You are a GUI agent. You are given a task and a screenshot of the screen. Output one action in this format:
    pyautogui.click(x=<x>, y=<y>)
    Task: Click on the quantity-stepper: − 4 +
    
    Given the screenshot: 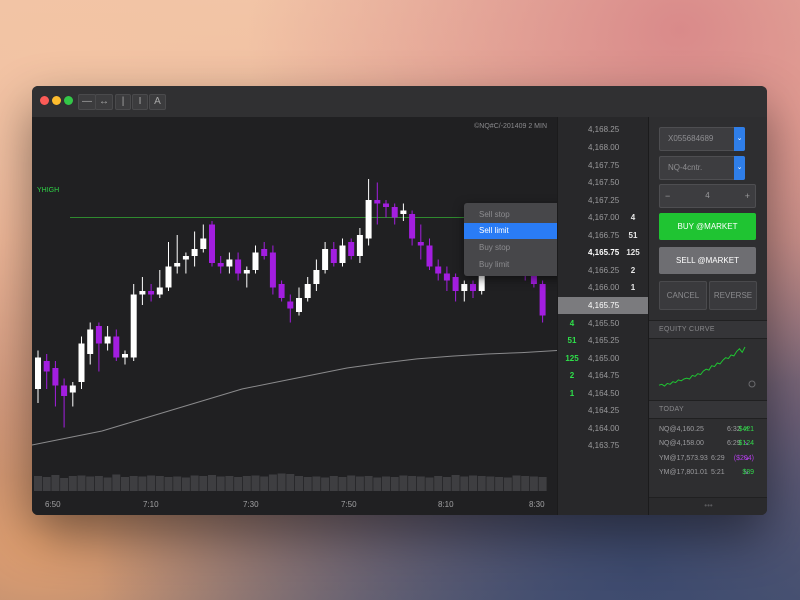 What is the action you would take?
    pyautogui.click(x=707, y=196)
    